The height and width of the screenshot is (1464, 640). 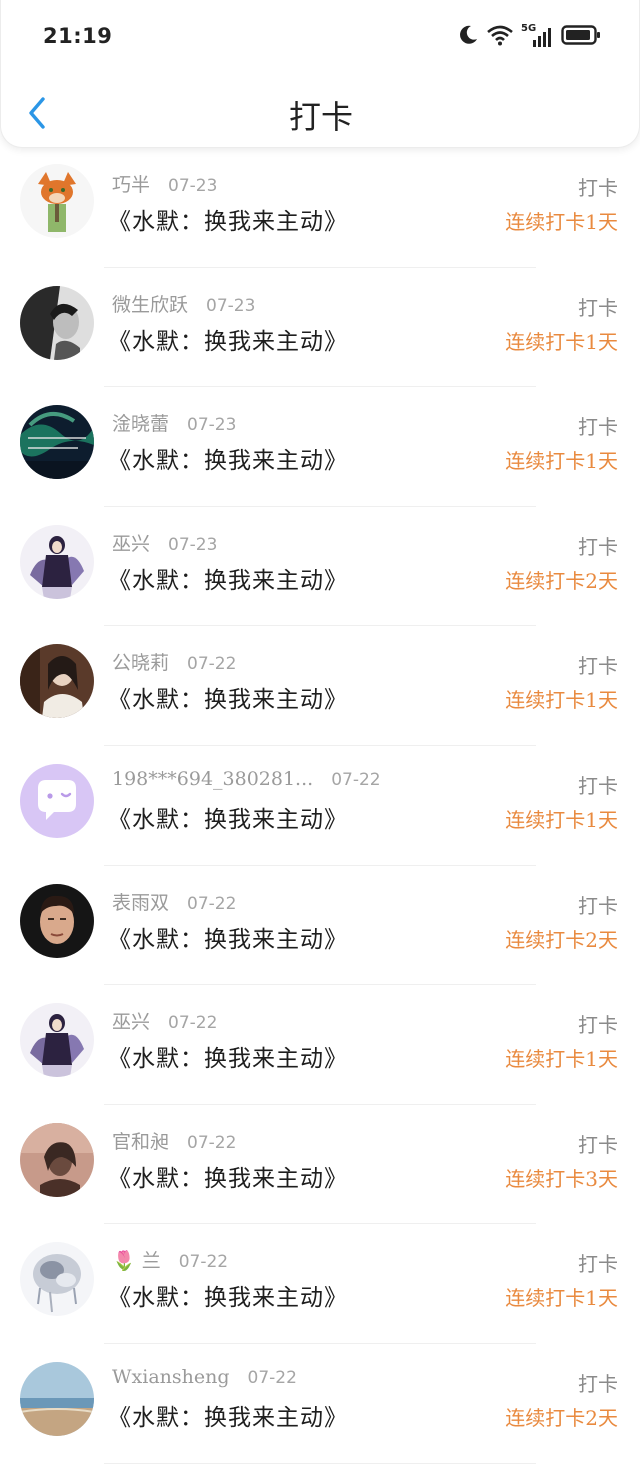 I want to click on list-item: 巧半 07-23 《水默：换我来主动》 打卡连续打卡1天, so click(x=320, y=208).